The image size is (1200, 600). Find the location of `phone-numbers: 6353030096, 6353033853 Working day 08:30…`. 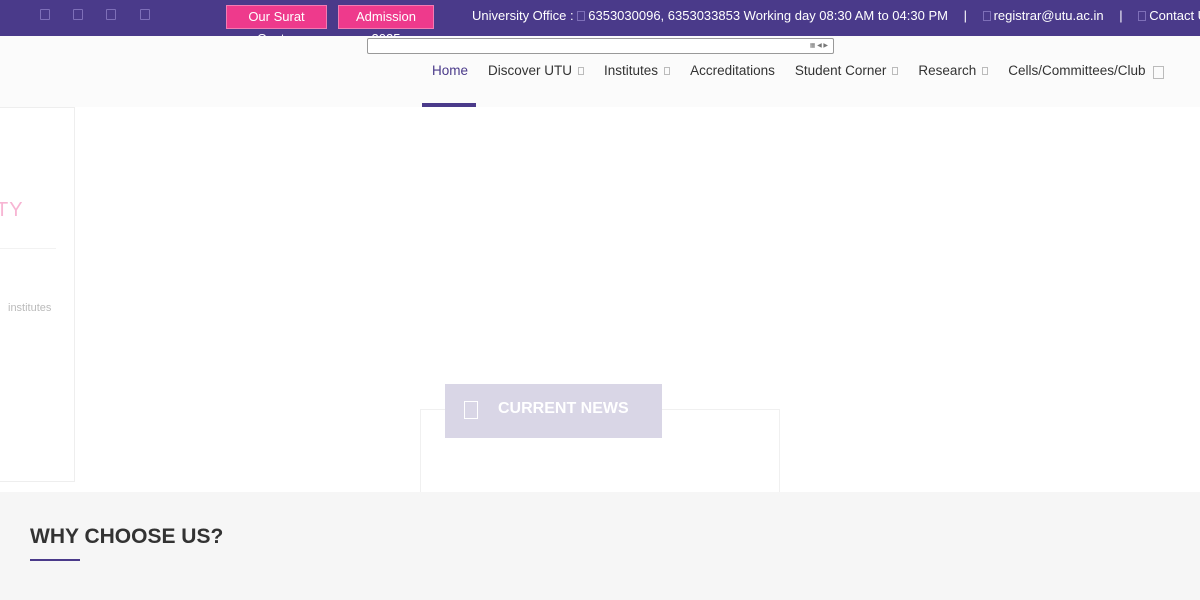

phone-numbers: 6353030096, 6353033853 Working day 08:30… is located at coordinates (768, 15).